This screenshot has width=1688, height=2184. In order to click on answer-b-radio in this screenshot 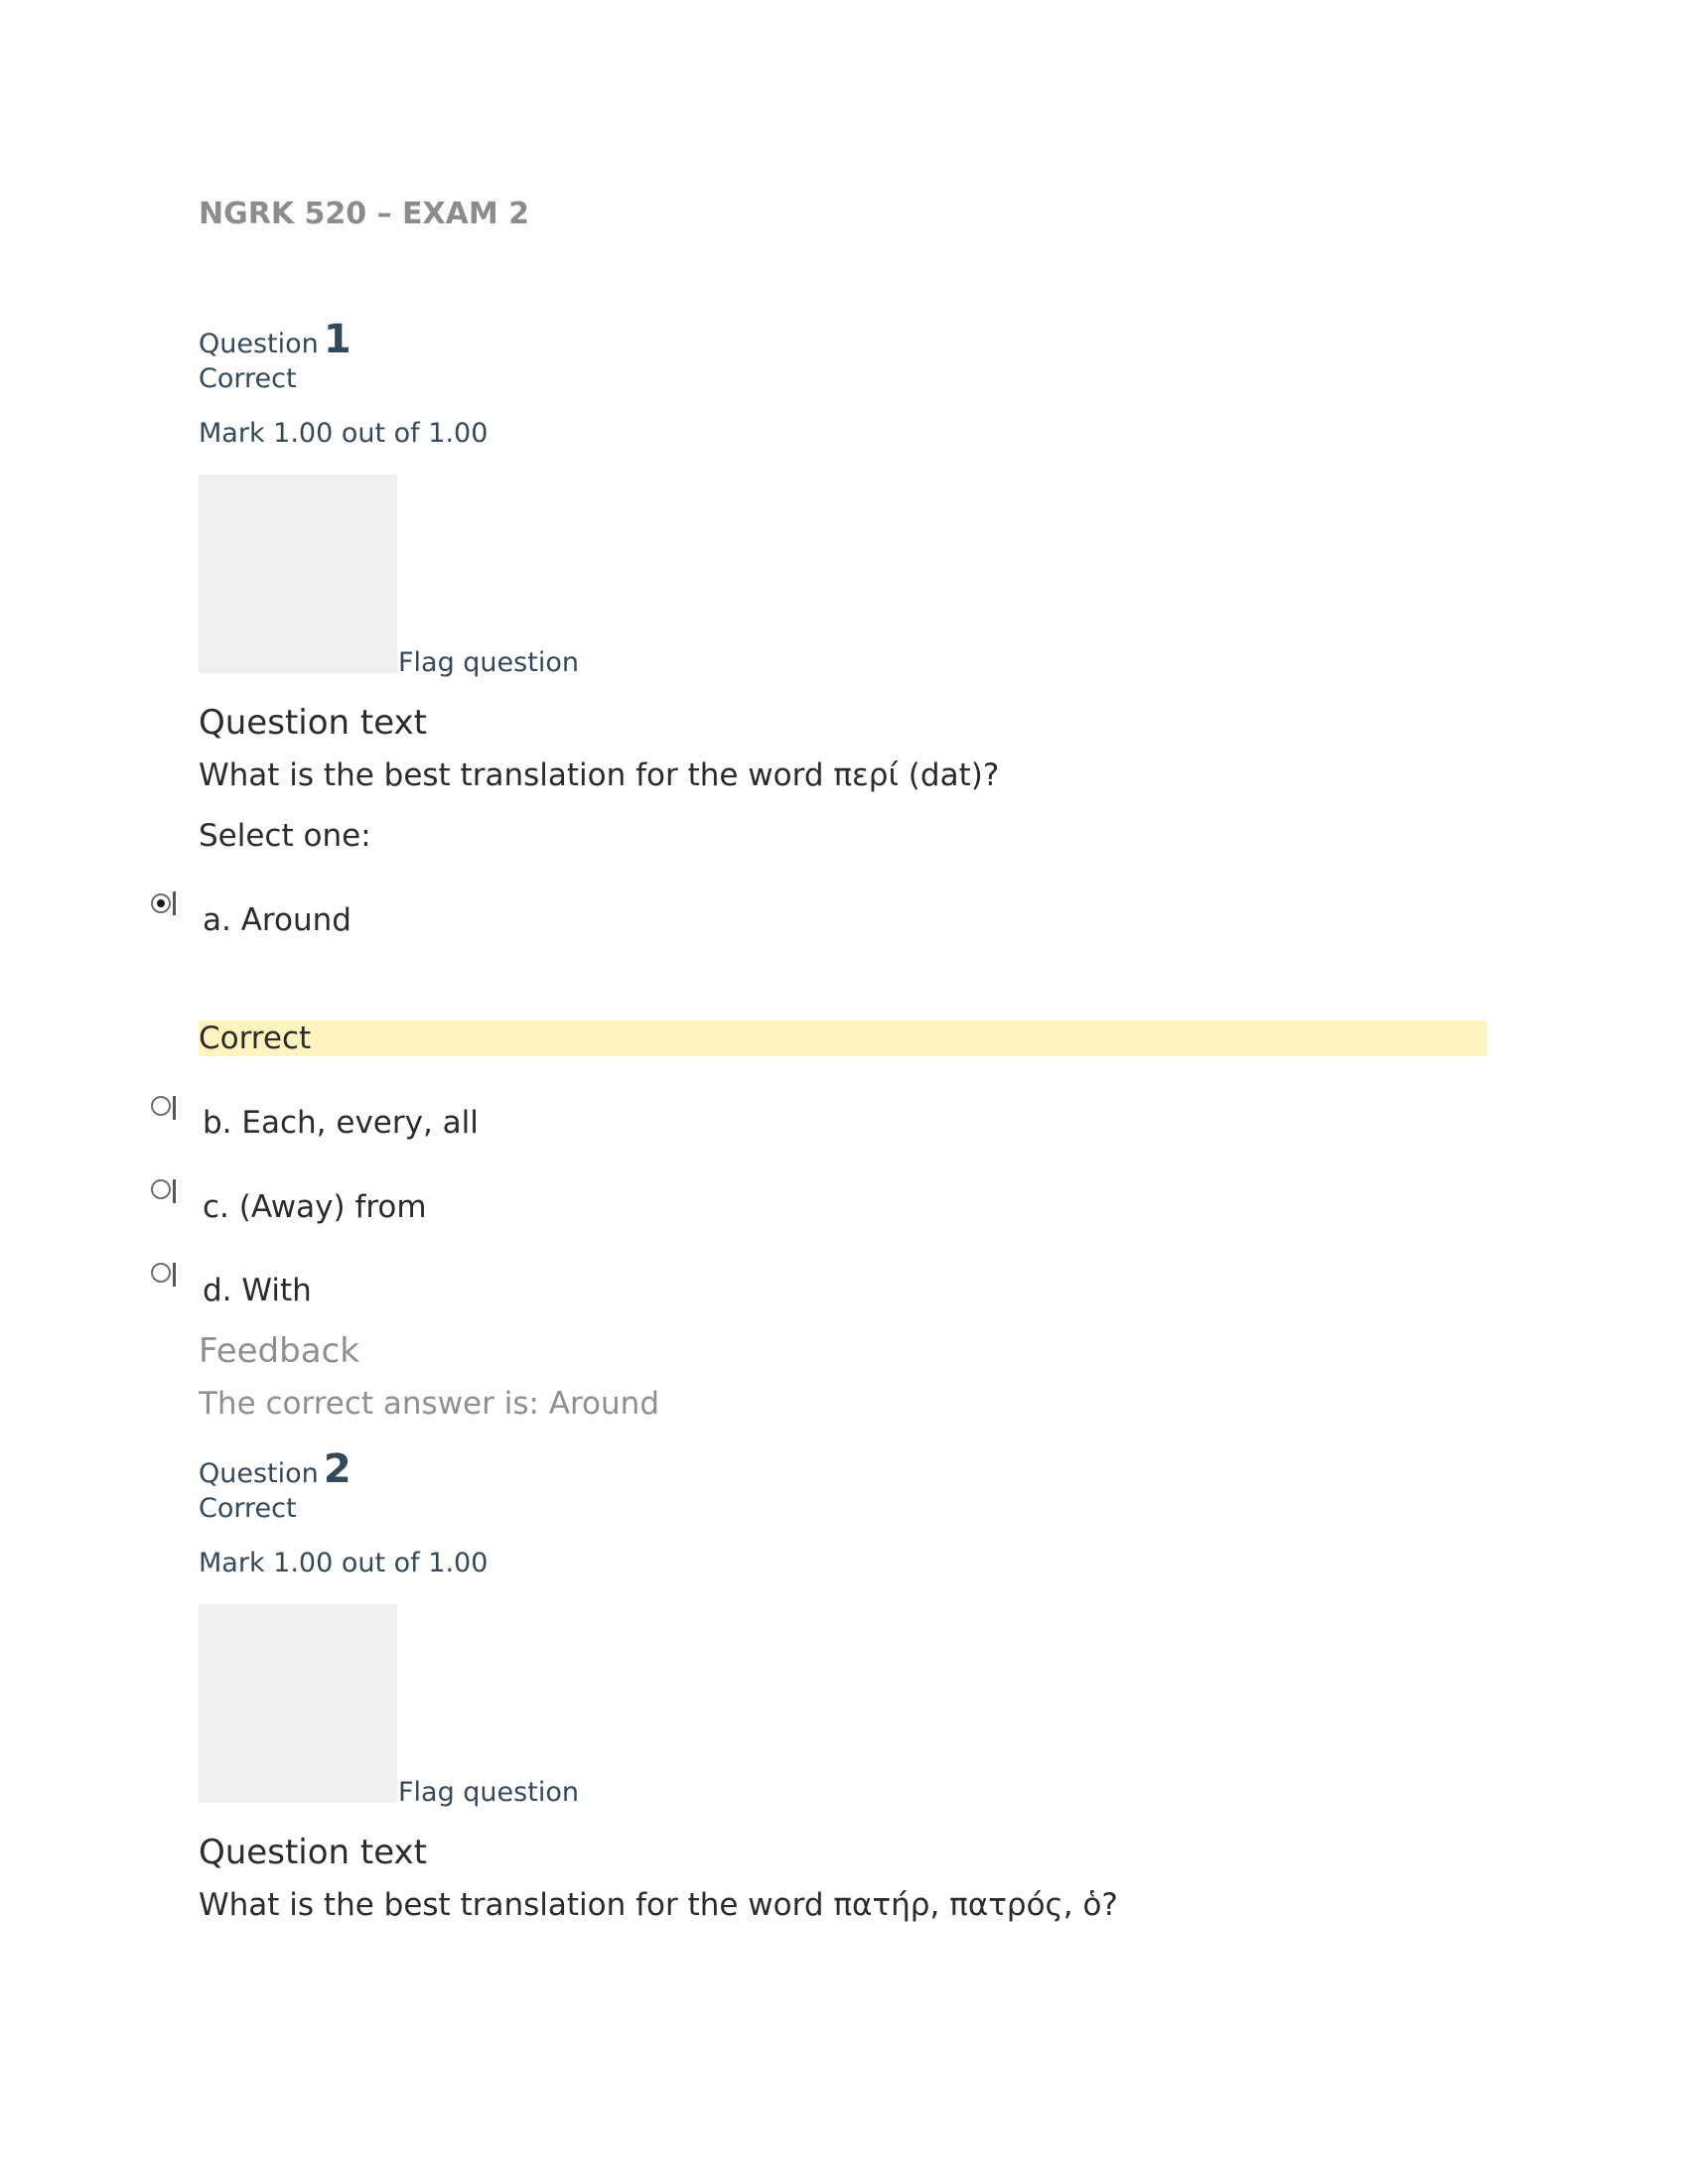, I will do `click(161, 1106)`.